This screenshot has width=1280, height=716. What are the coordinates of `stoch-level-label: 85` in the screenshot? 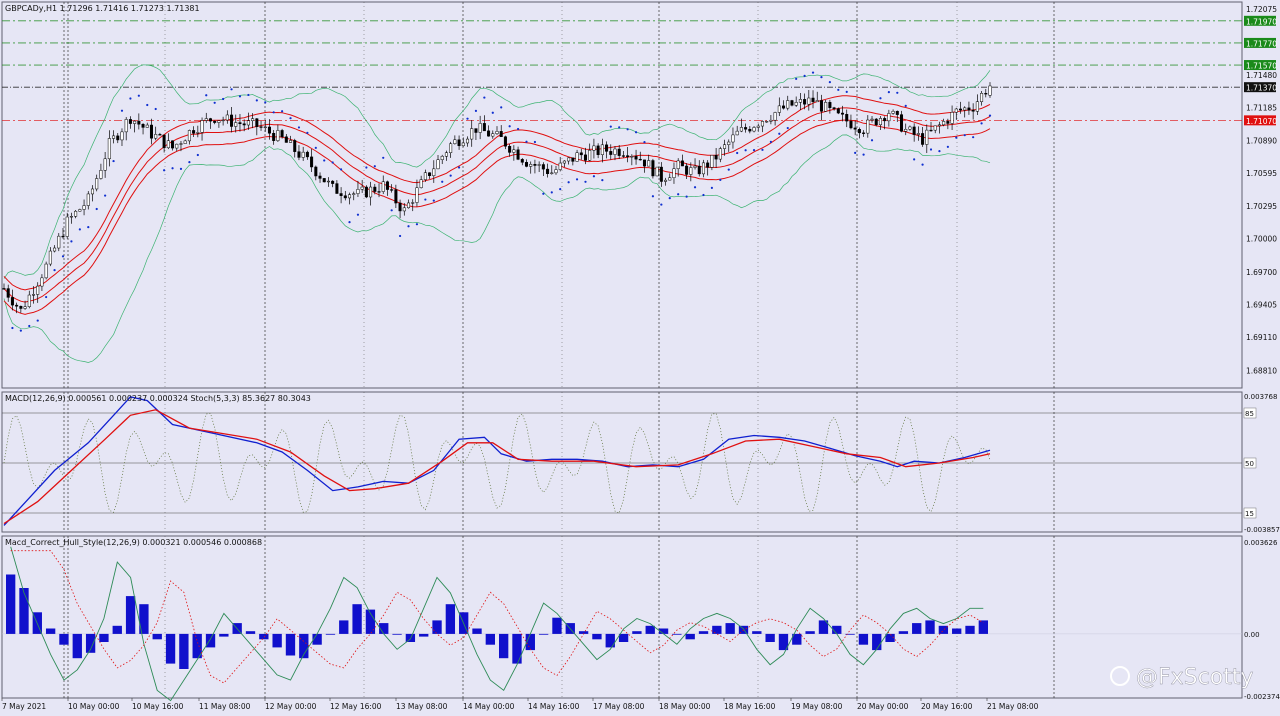 It's located at (1249, 414).